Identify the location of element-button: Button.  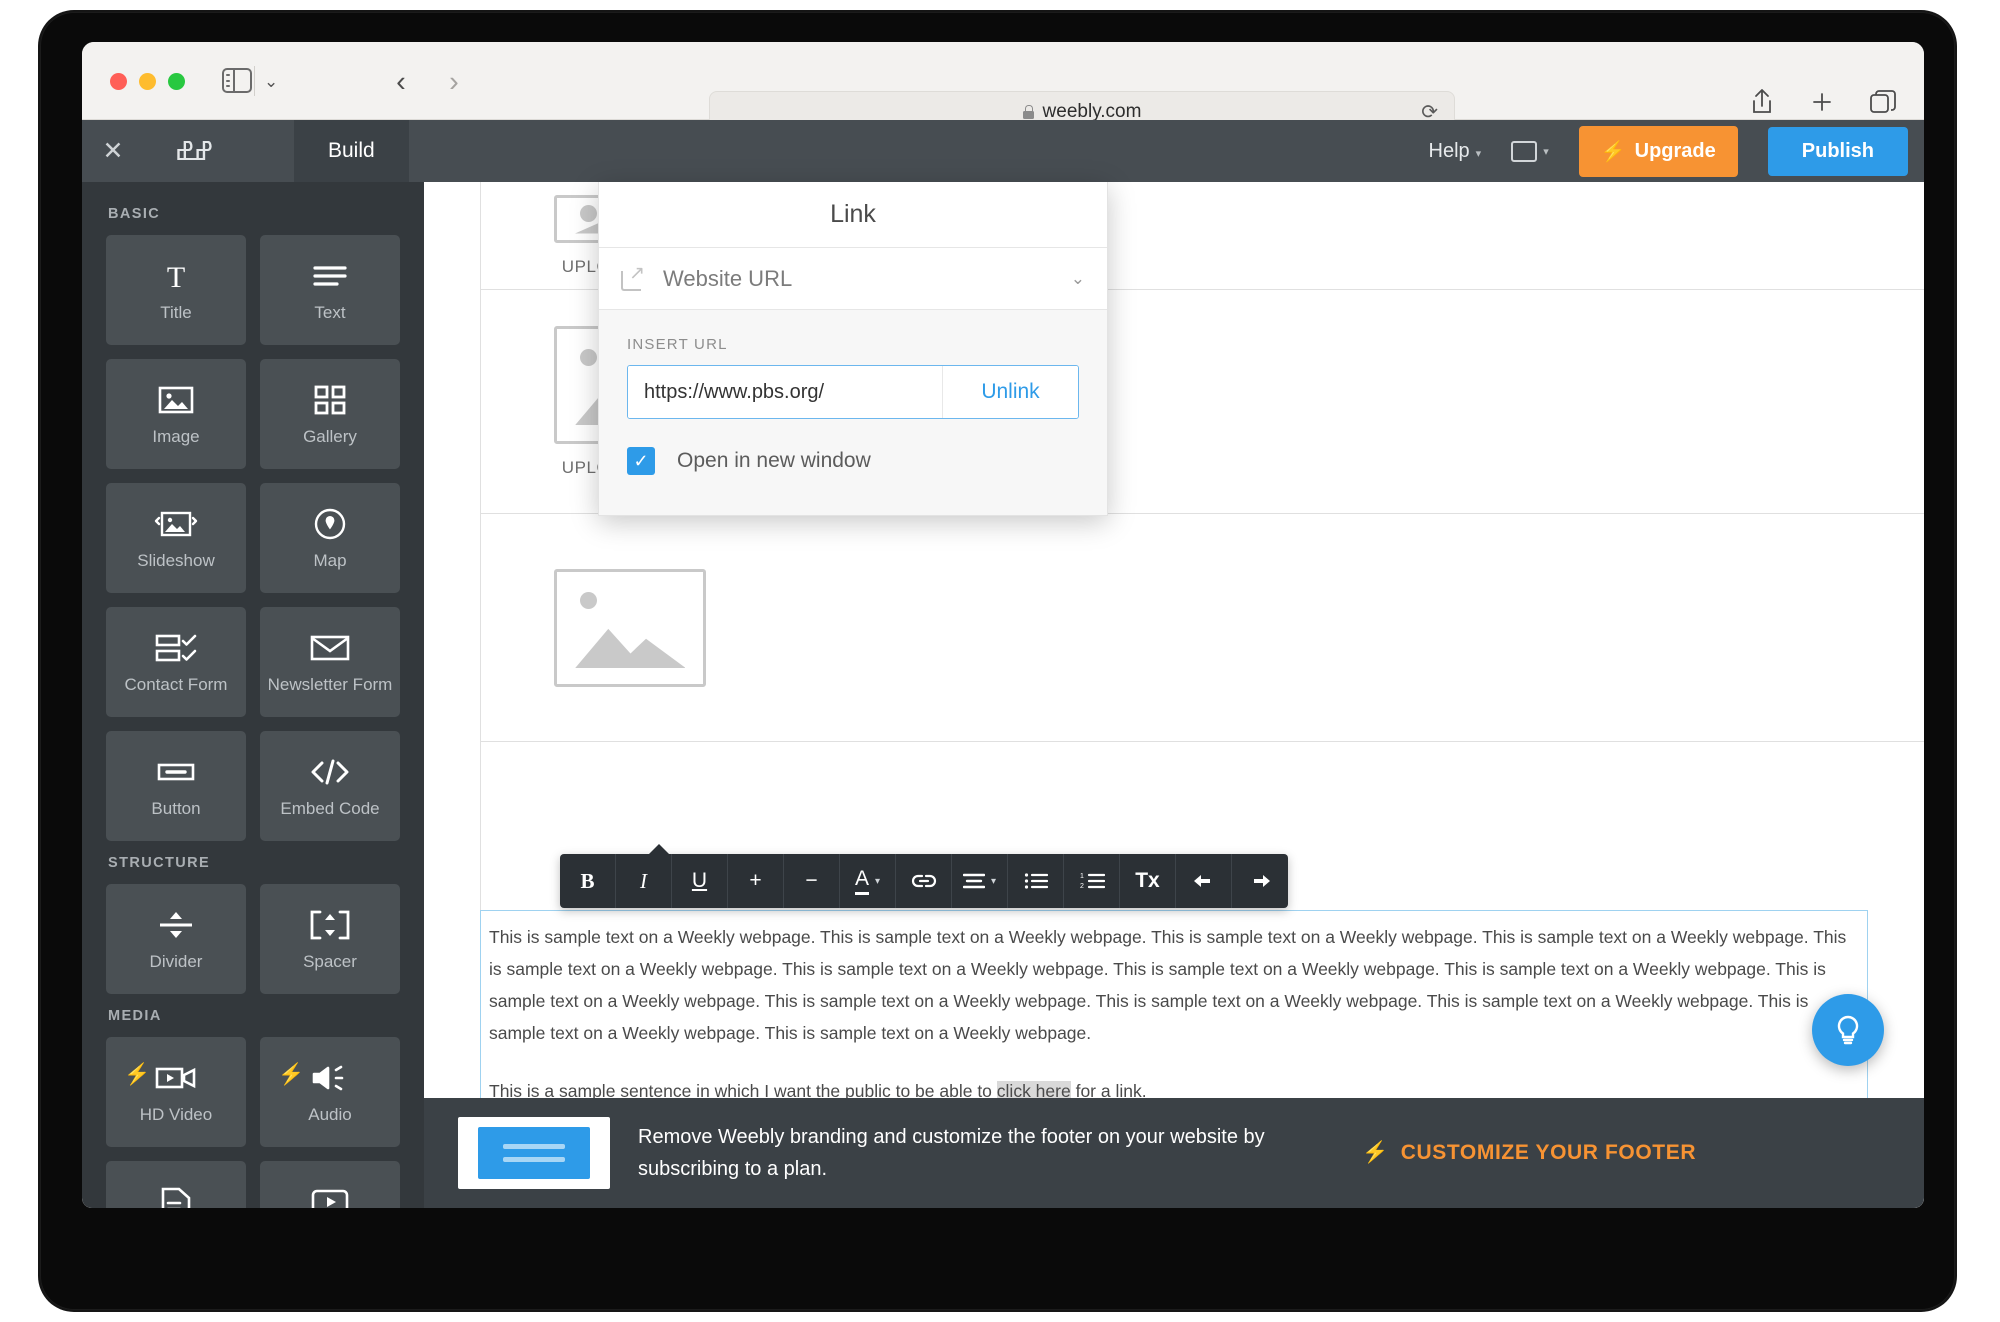
(176, 786).